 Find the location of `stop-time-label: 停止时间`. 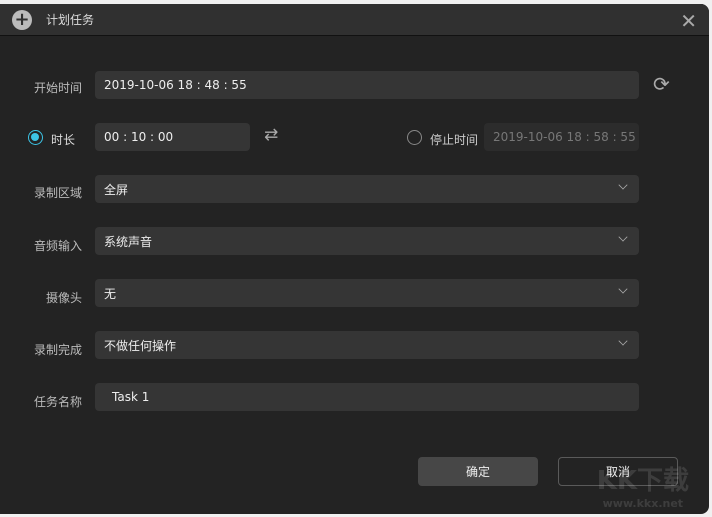

stop-time-label: 停止时间 is located at coordinates (454, 140).